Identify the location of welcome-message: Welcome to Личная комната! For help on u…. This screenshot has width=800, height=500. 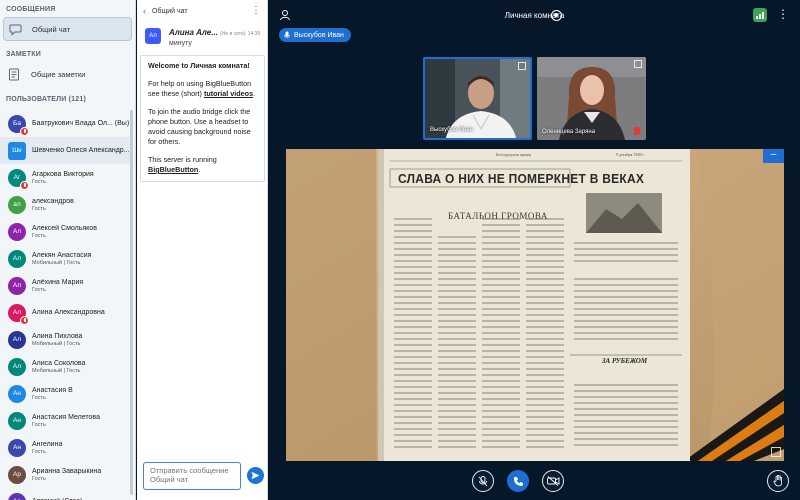
(202, 118).